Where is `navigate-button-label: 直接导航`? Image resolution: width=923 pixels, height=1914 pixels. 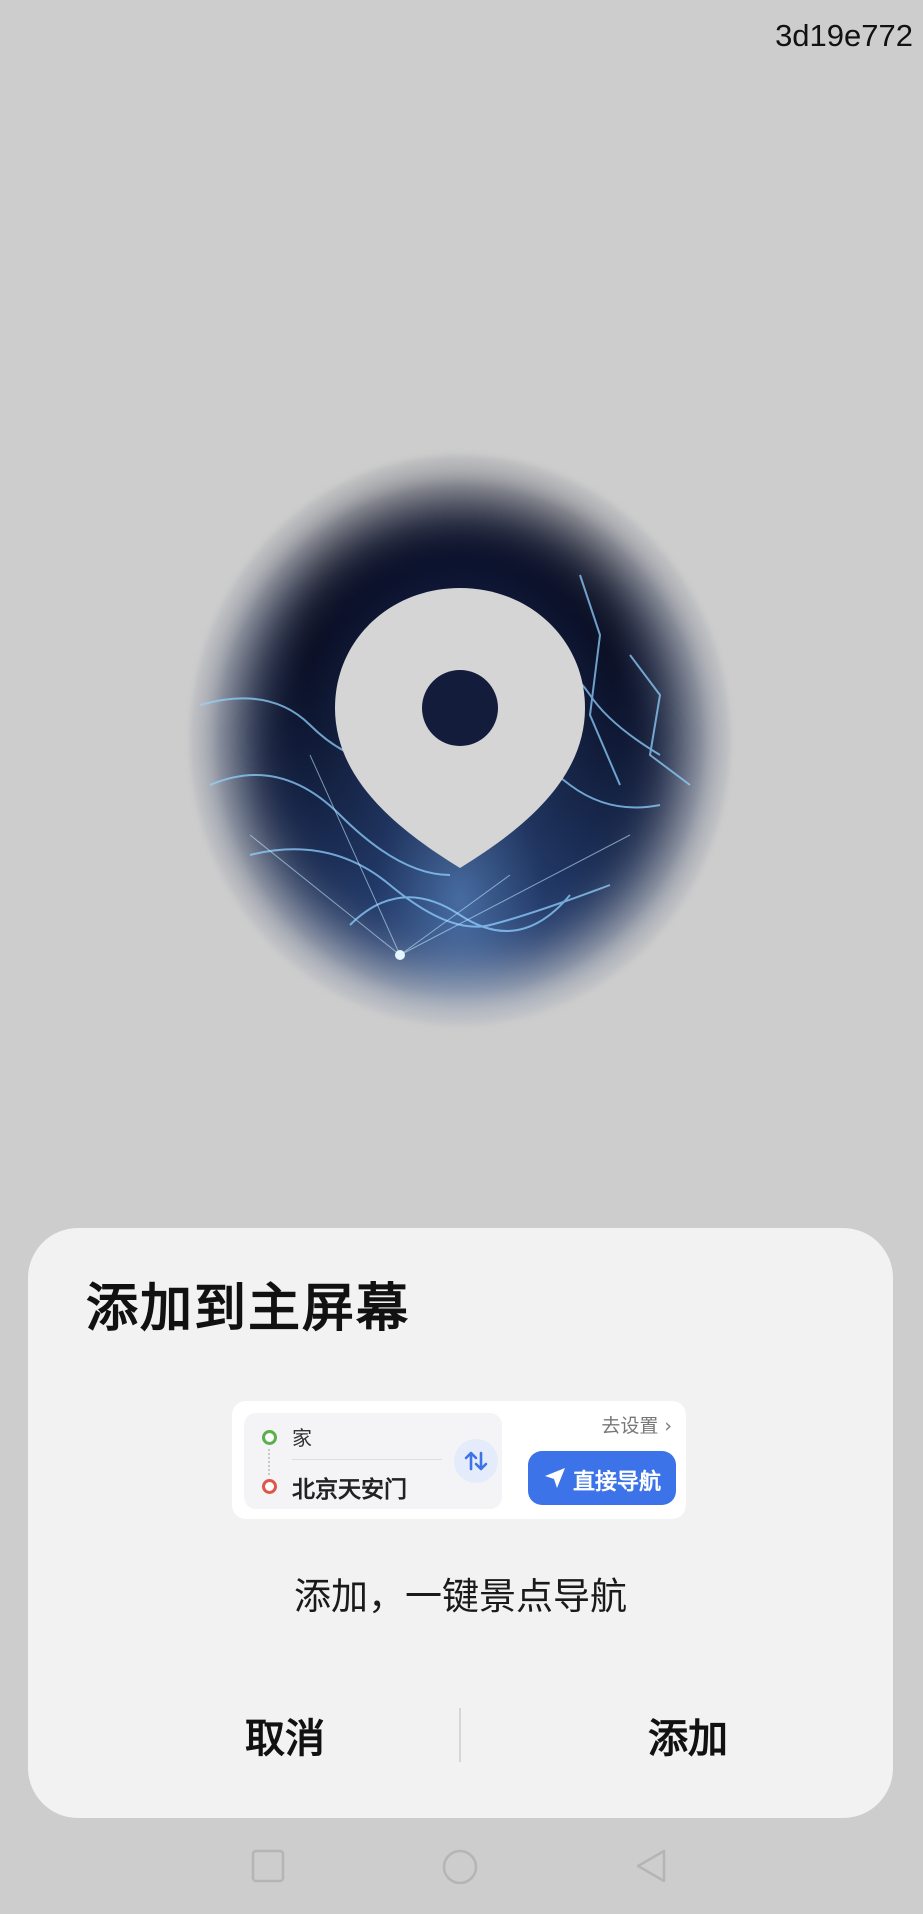 navigate-button-label: 直接导航 is located at coordinates (617, 1482).